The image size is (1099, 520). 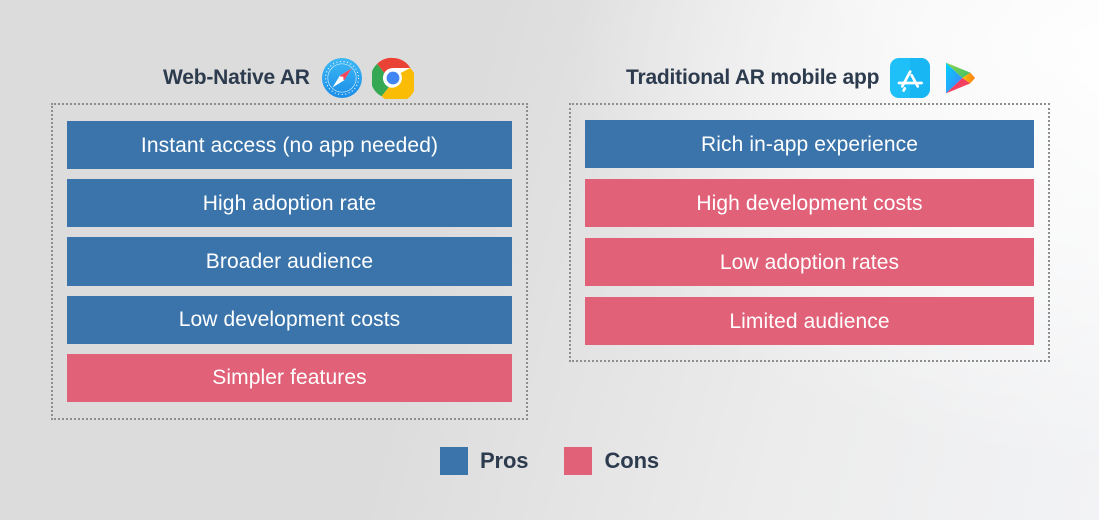 What do you see at coordinates (289, 145) in the screenshot?
I see `list-item: Instant access (no app needed)` at bounding box center [289, 145].